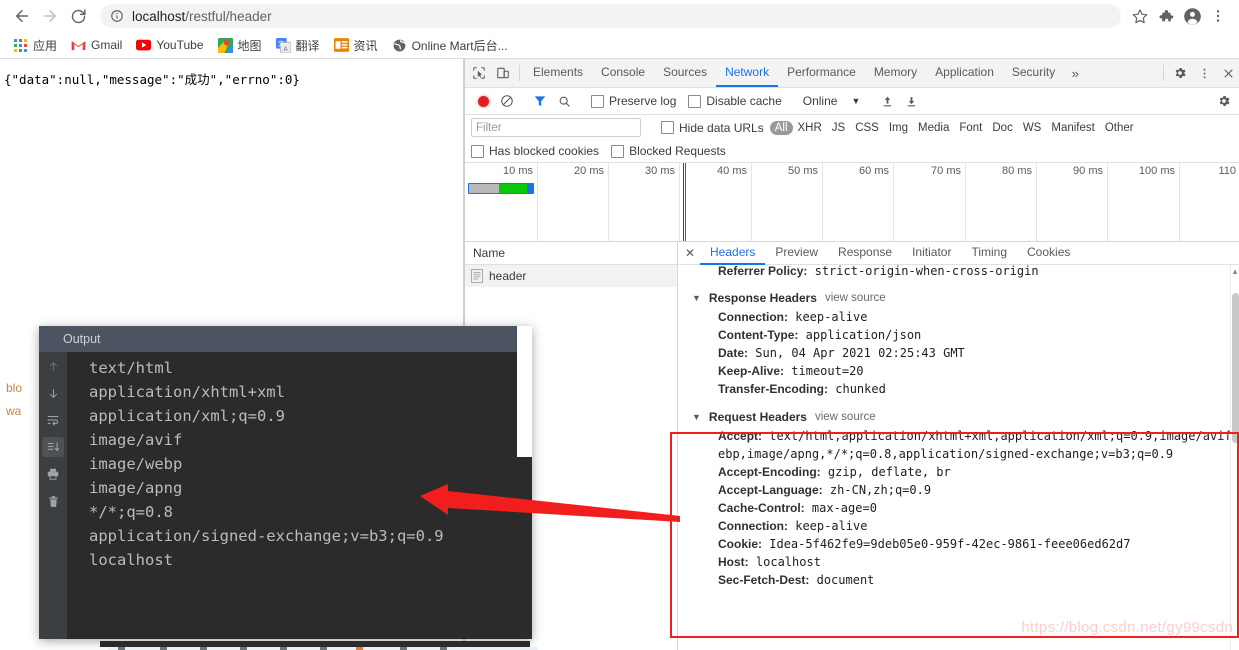 The width and height of the screenshot is (1239, 650). What do you see at coordinates (597, 101) in the screenshot?
I see `preserve-log-checkbox` at bounding box center [597, 101].